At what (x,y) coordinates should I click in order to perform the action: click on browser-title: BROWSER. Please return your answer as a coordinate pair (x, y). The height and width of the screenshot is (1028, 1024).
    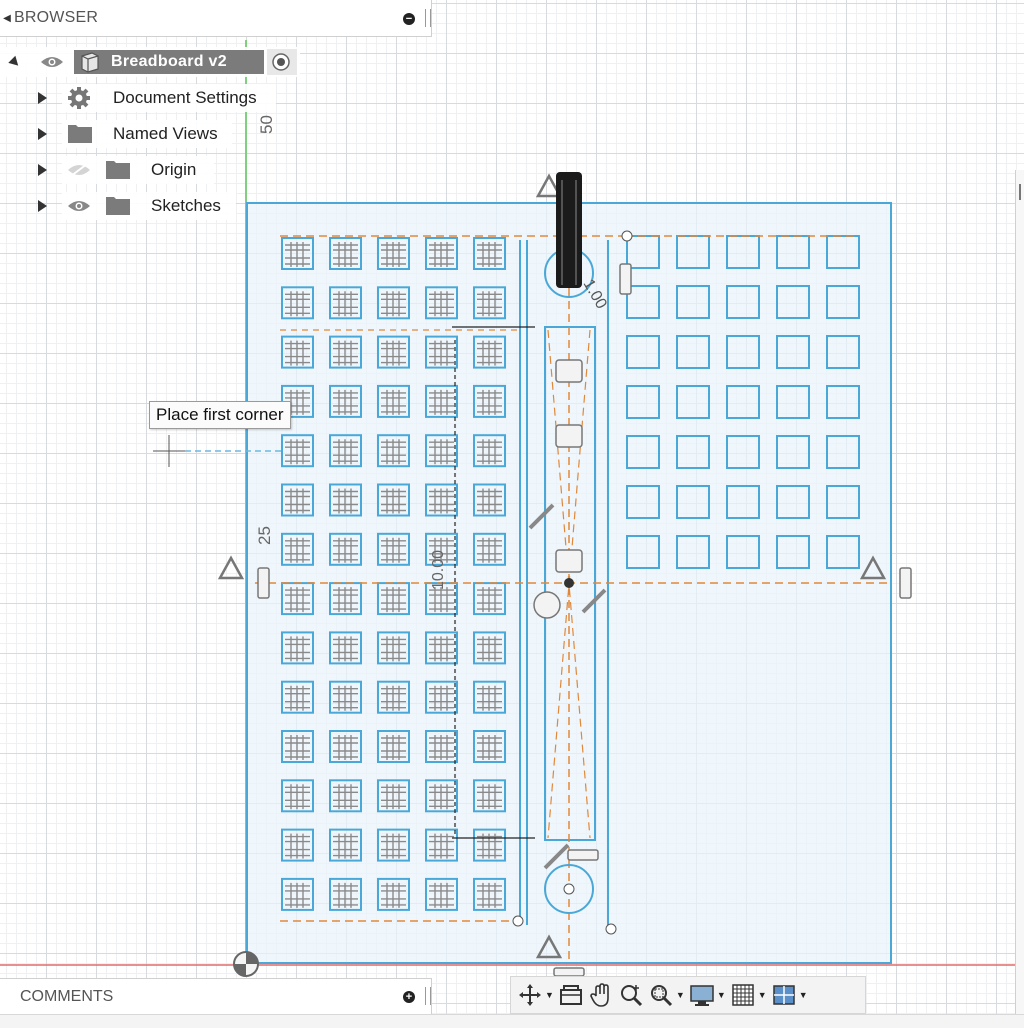
    Looking at the image, I should click on (56, 17).